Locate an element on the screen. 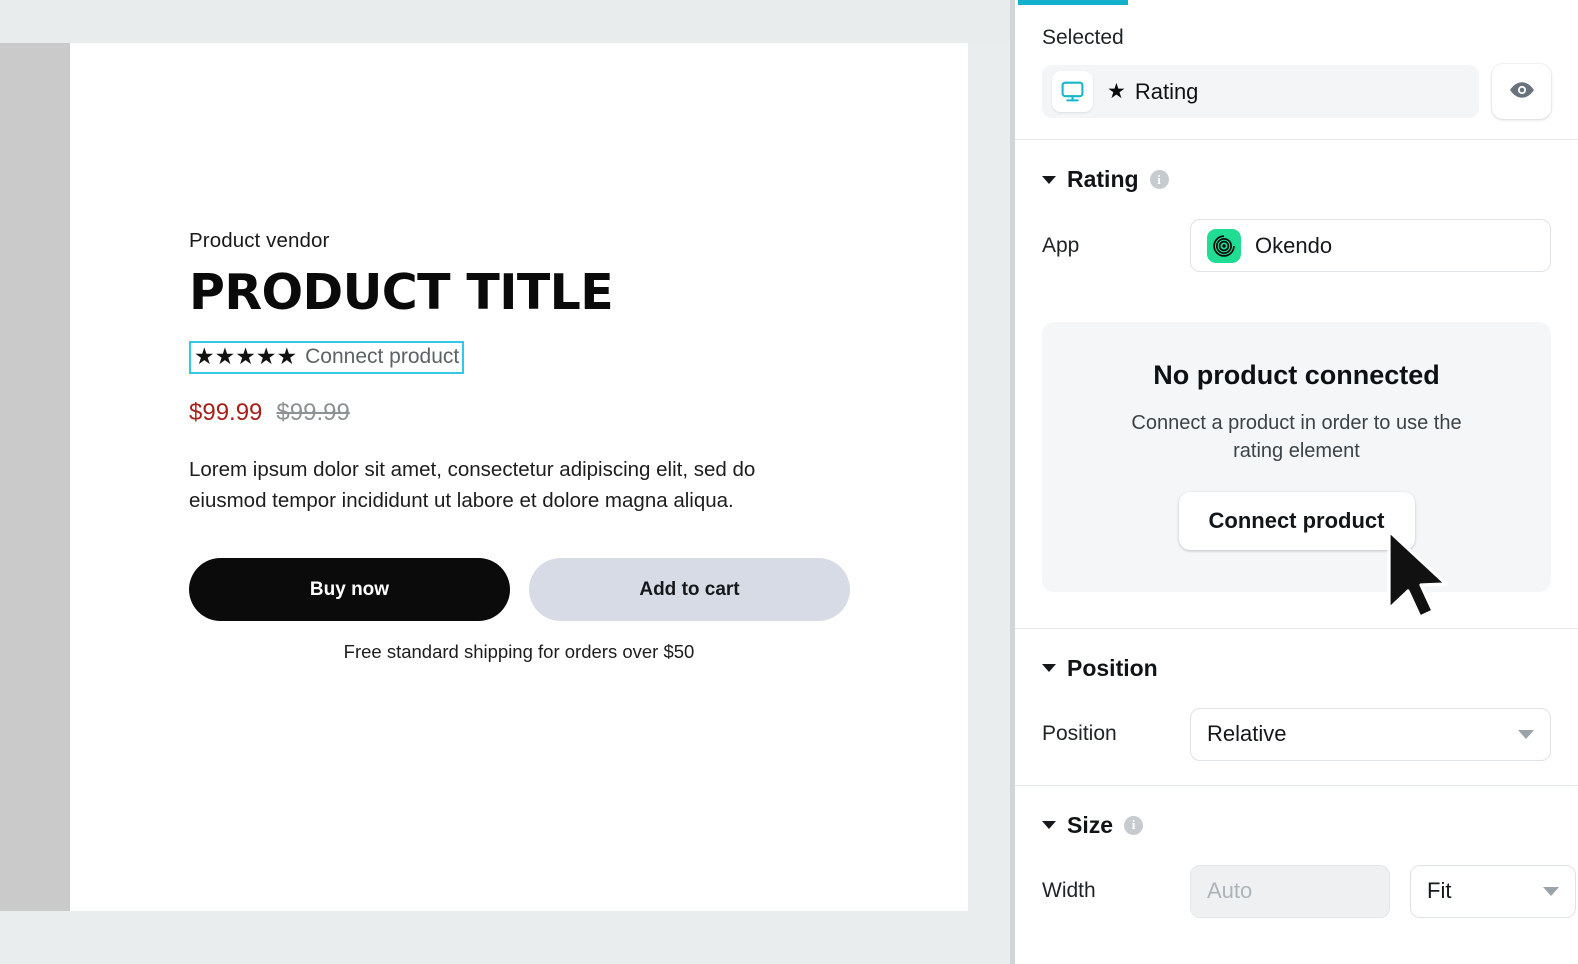  position-field-row: Position Relative is located at coordinates (1296, 734).